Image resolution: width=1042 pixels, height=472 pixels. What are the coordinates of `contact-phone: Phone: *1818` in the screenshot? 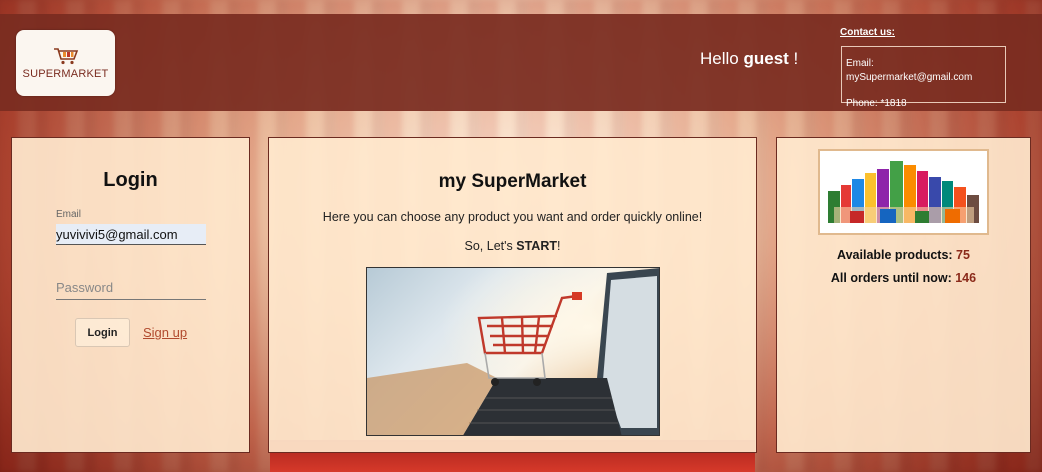 It's located at (876, 103).